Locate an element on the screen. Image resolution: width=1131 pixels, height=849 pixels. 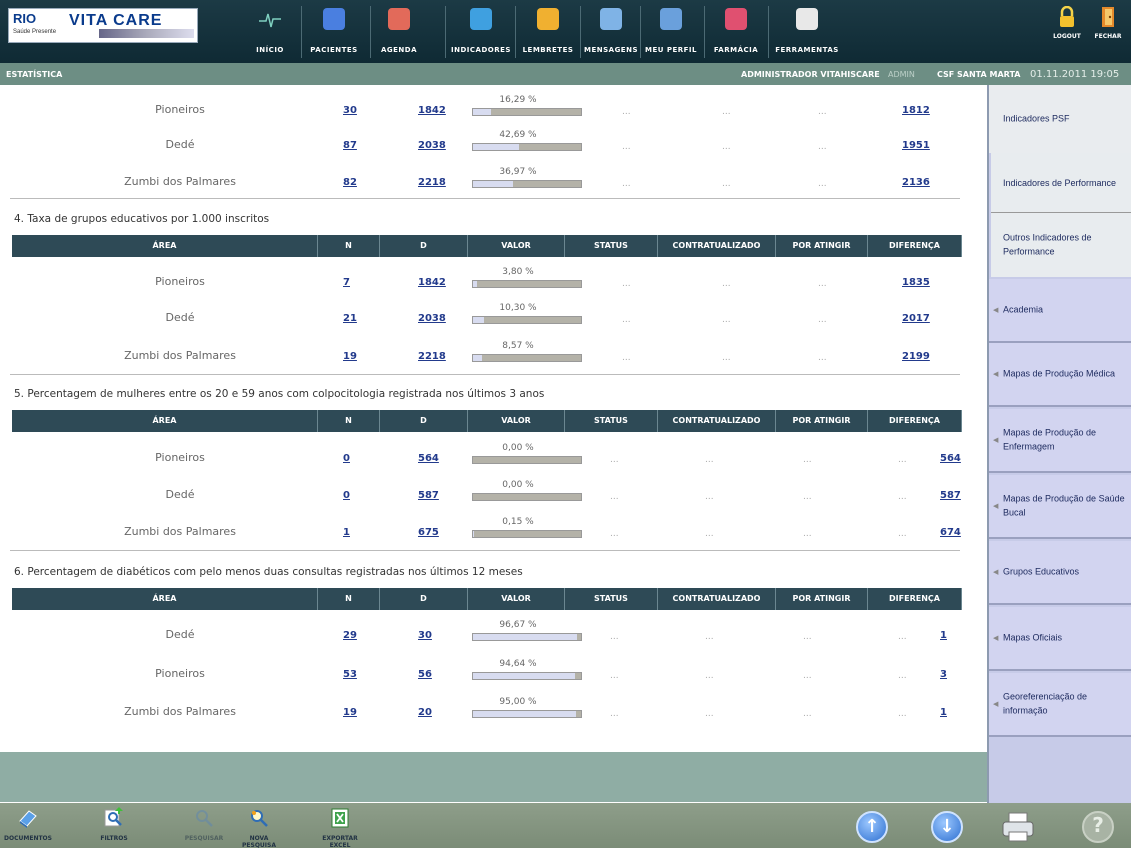
d-value-link: 20 is located at coordinates (425, 712).